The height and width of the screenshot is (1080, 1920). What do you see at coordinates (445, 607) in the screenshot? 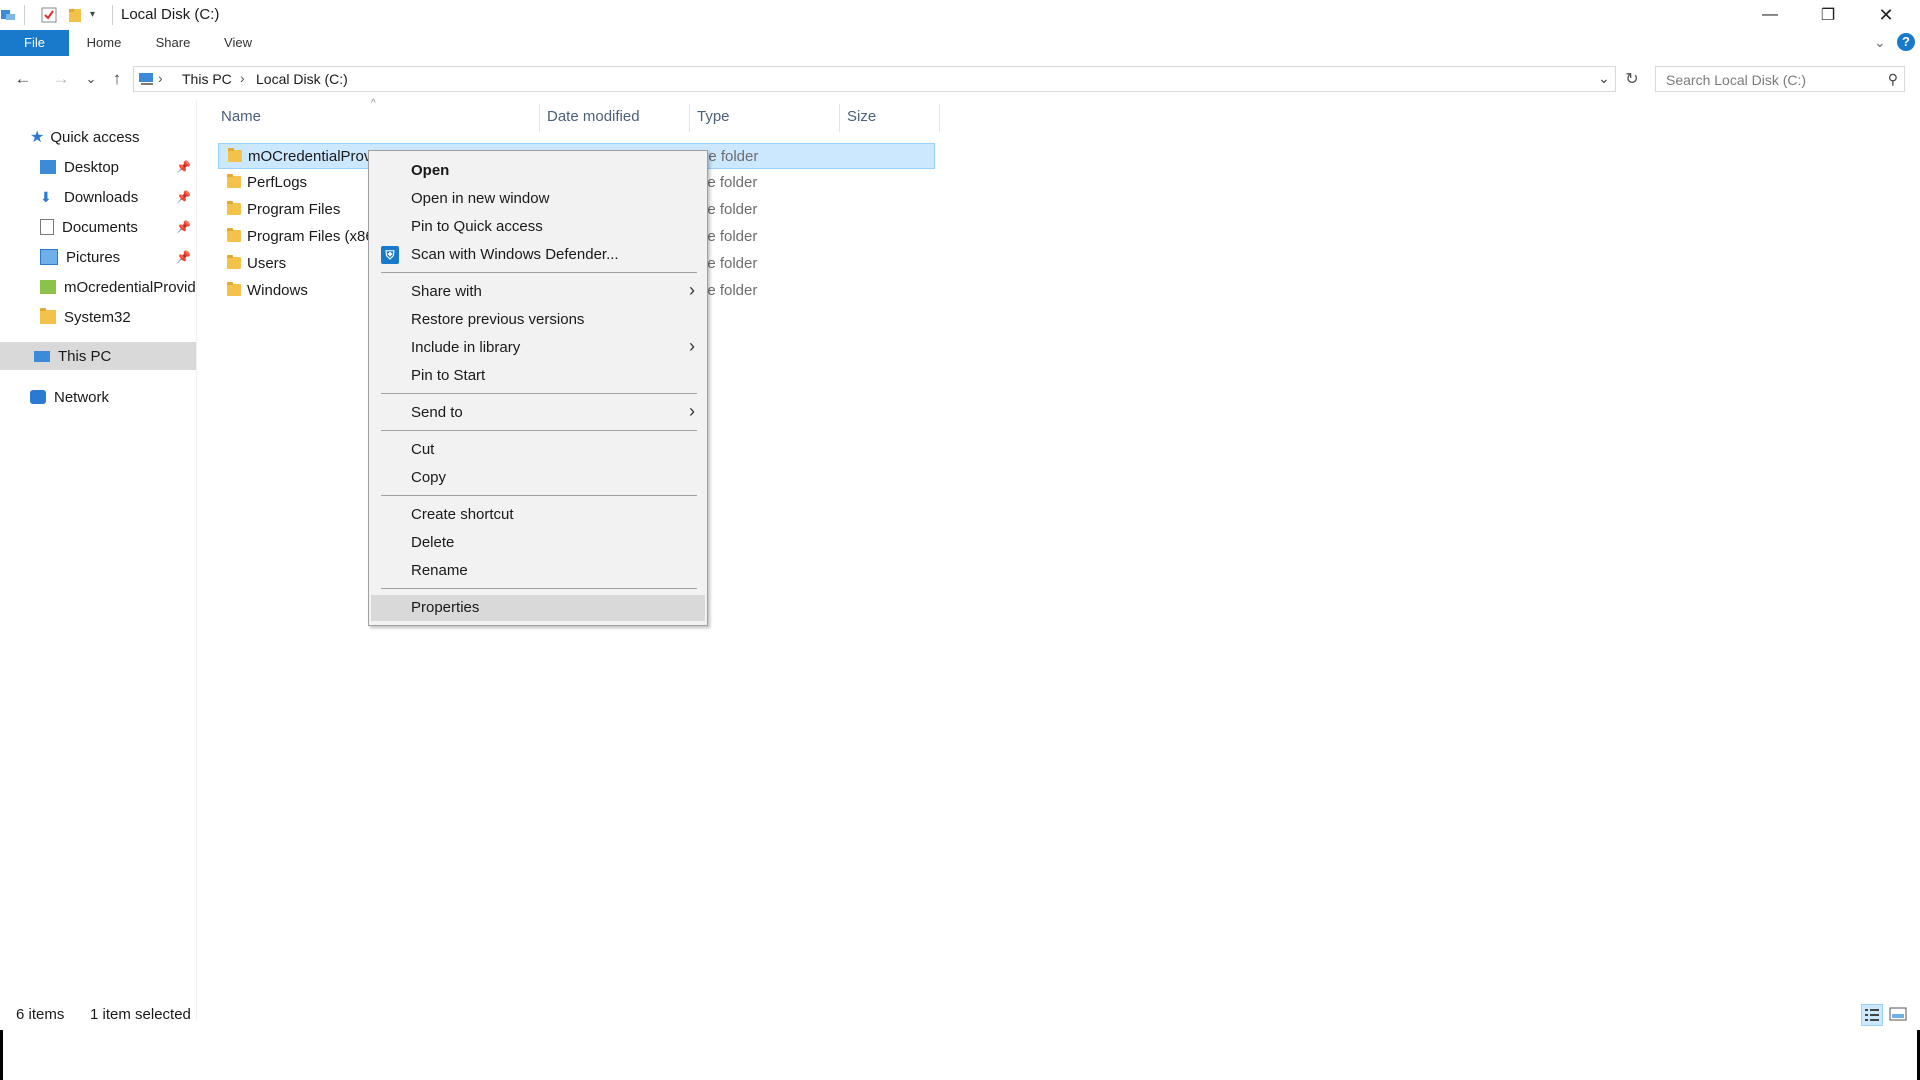
I see `menu-label: Properties` at bounding box center [445, 607].